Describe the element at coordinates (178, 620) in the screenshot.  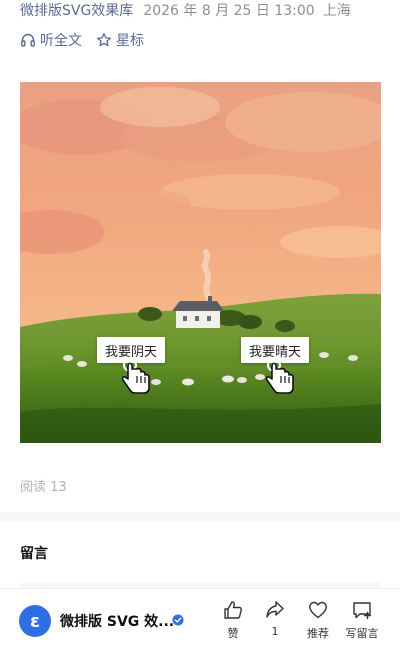
I see `verified-badge-icon` at that location.